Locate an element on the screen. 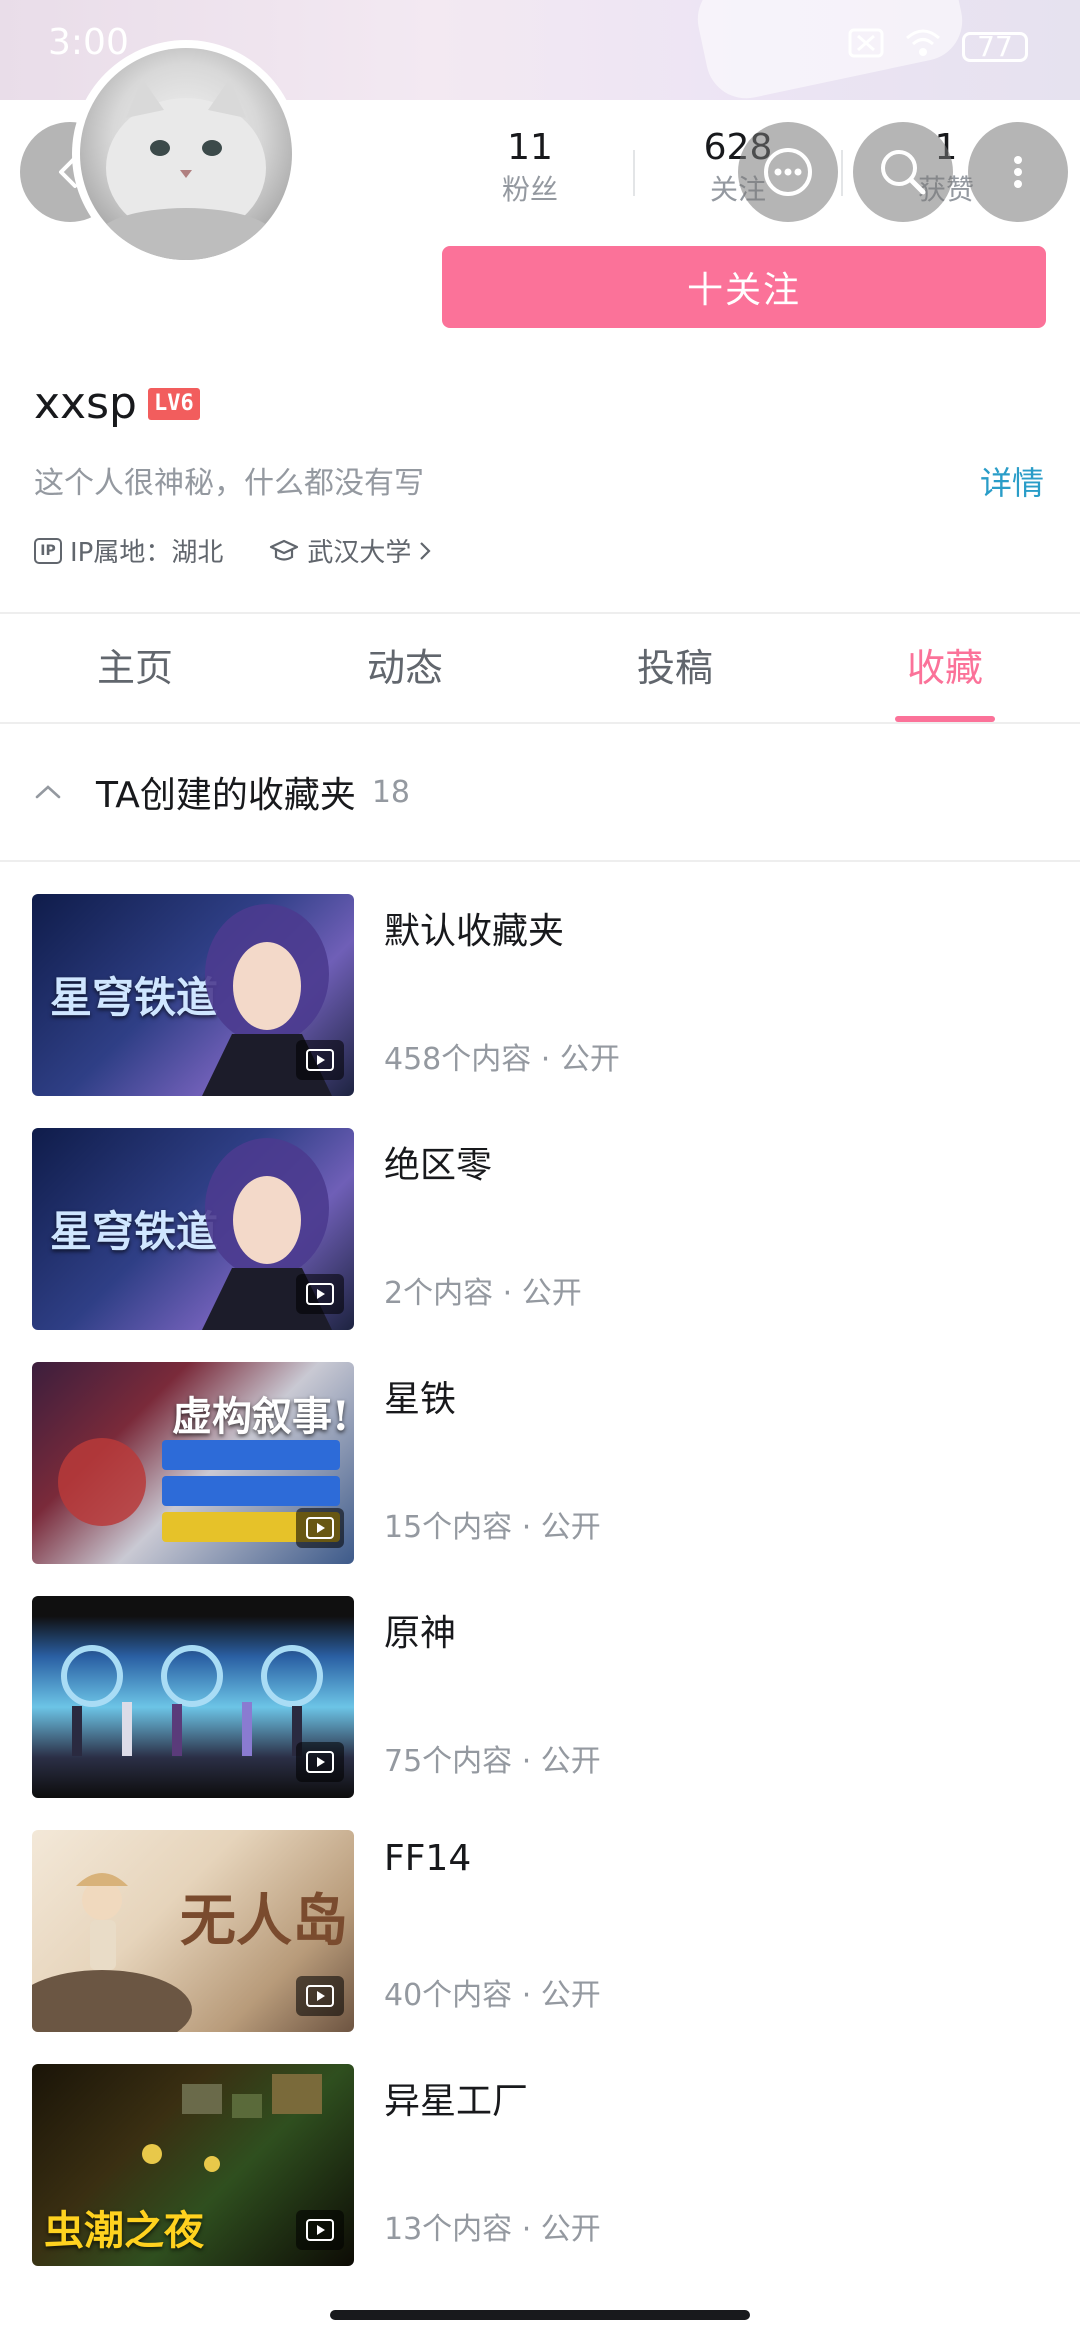 This screenshot has height=2340, width=1080. battery-icon: 77 is located at coordinates (995, 46).